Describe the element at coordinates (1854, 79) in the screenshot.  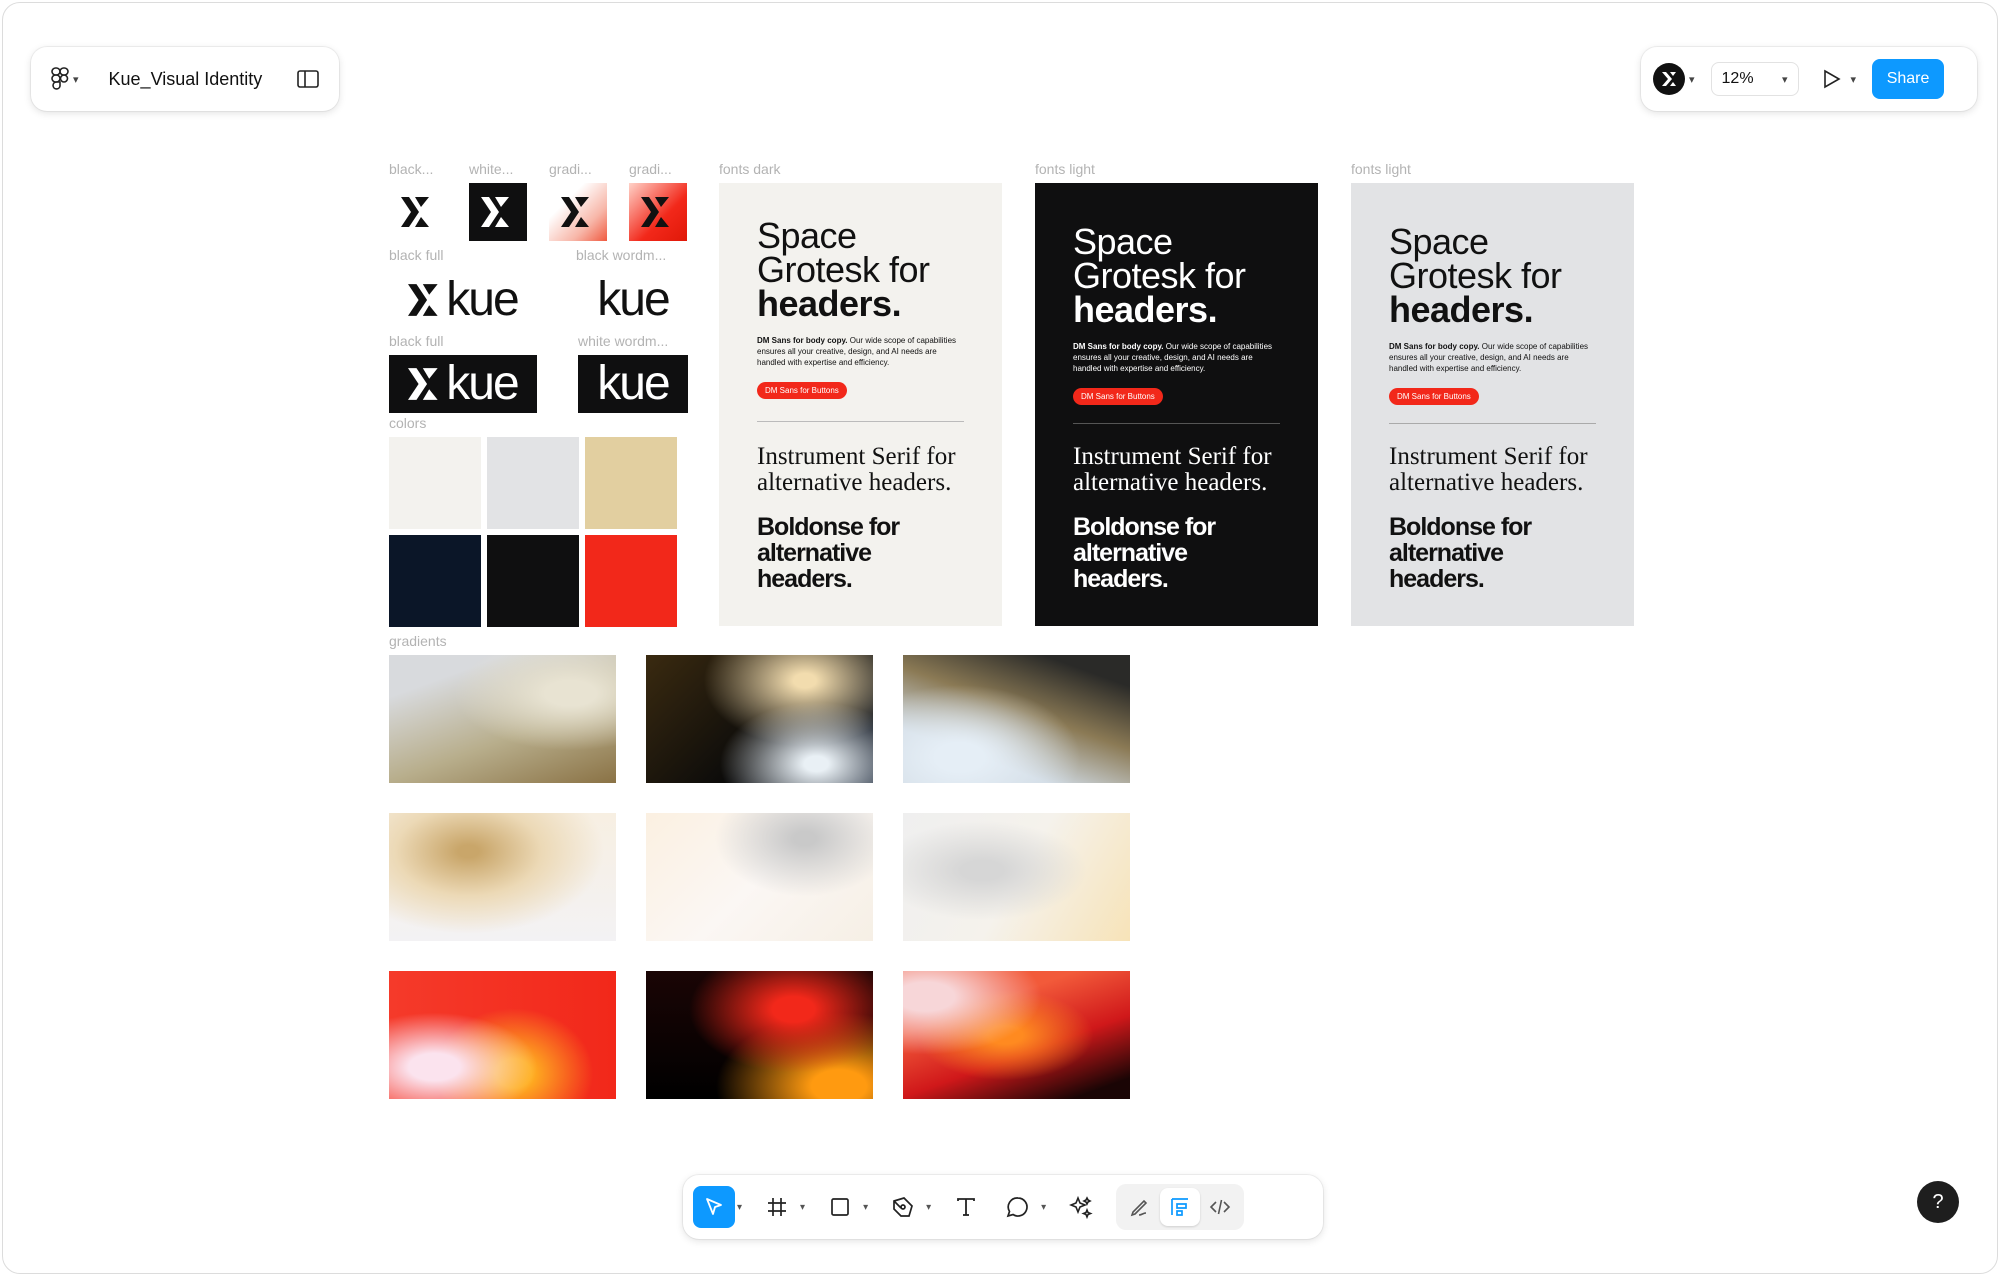
I see `present-chevron-icon: ▾` at that location.